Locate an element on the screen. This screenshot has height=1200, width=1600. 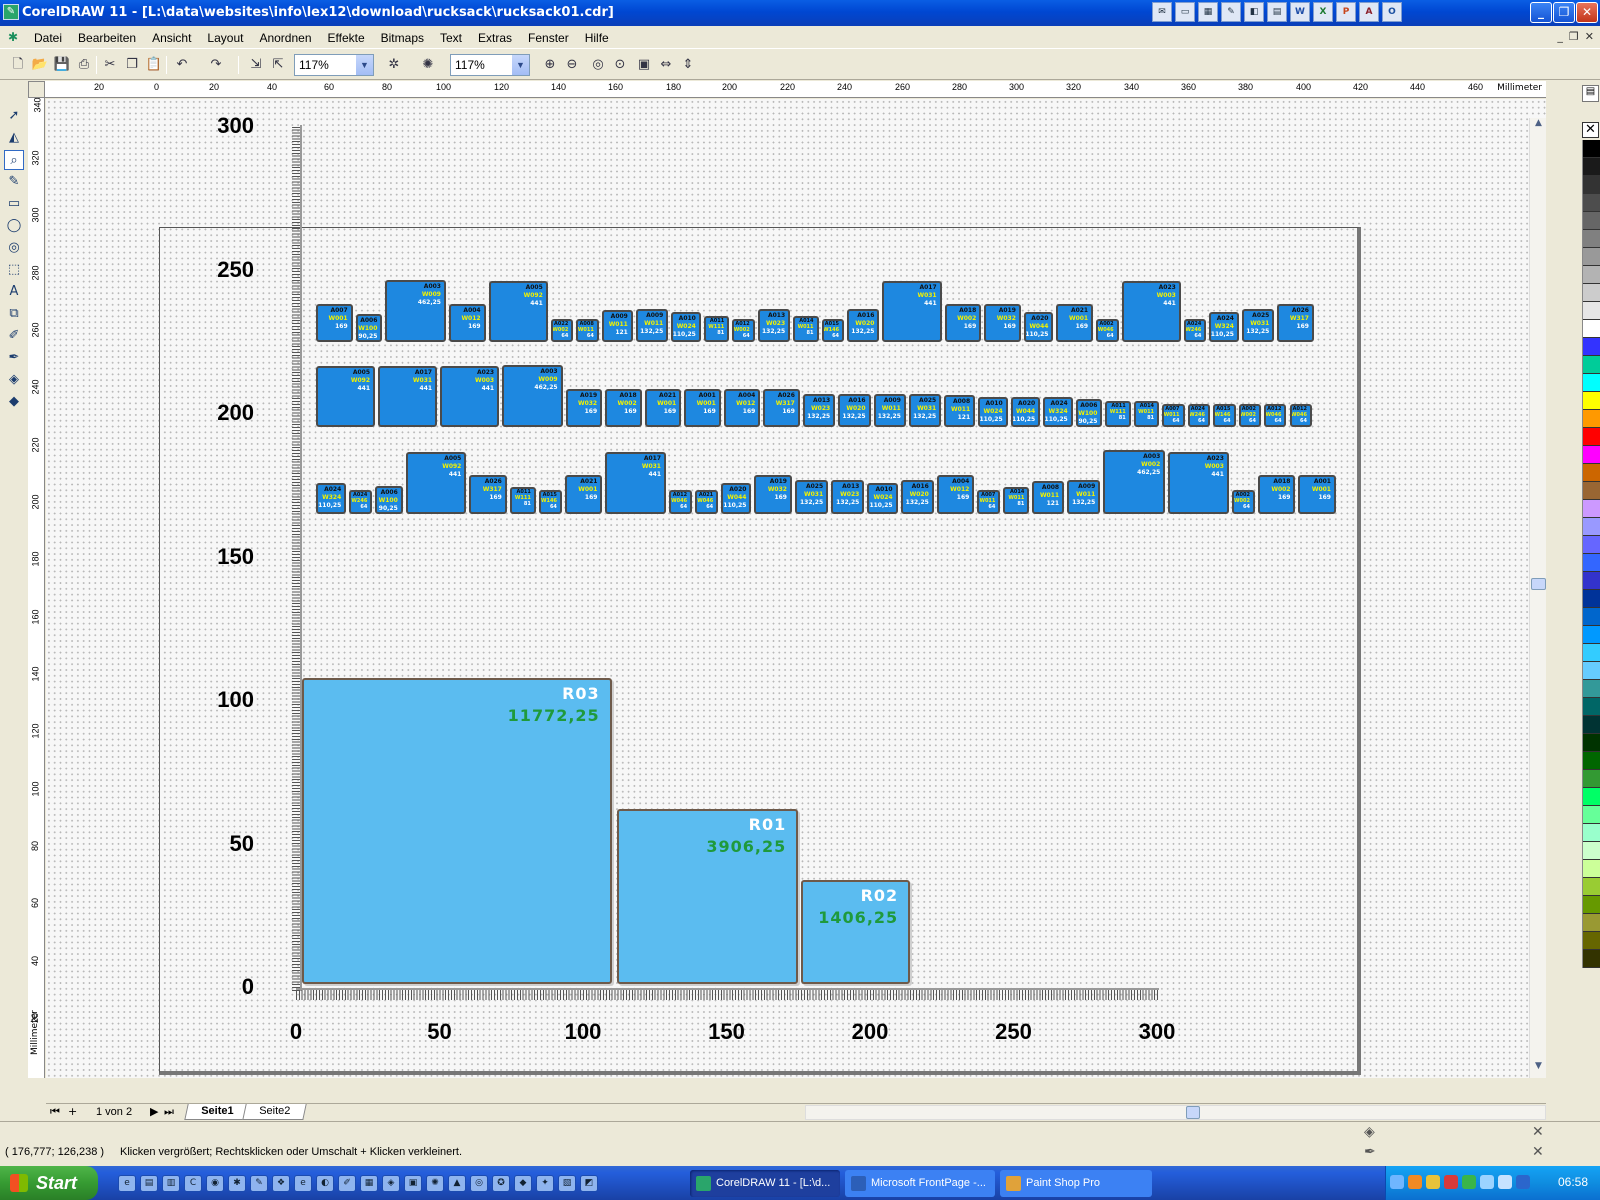
item-box: A021 W001 169 is located at coordinates (1075, 323).